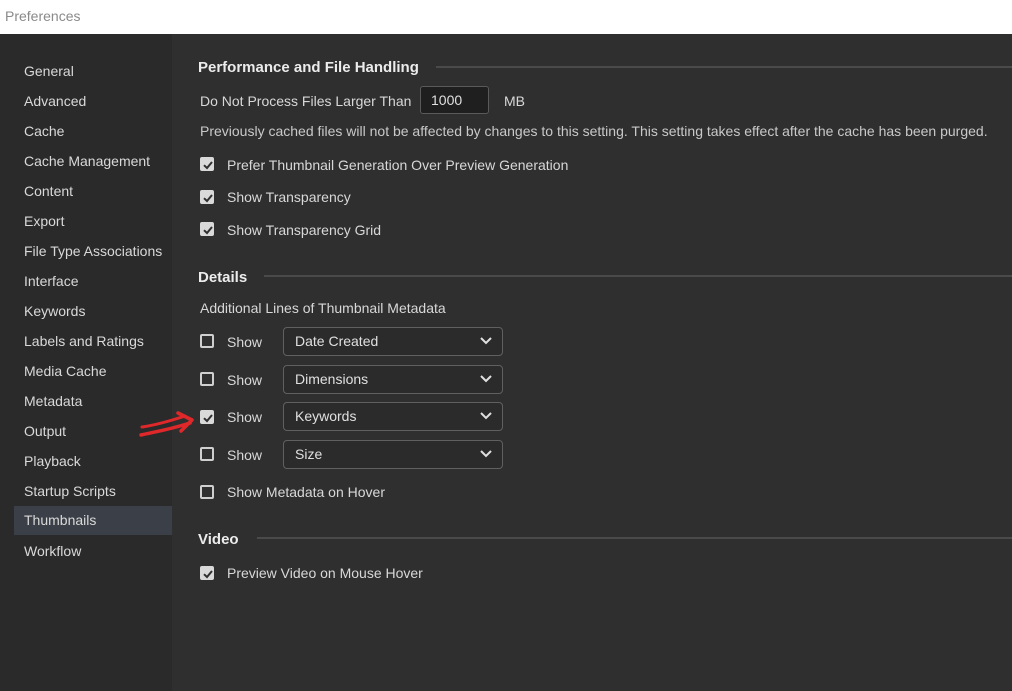 Image resolution: width=1012 pixels, height=691 pixels. What do you see at coordinates (207, 492) in the screenshot?
I see `show-metadata-hover-checkbox` at bounding box center [207, 492].